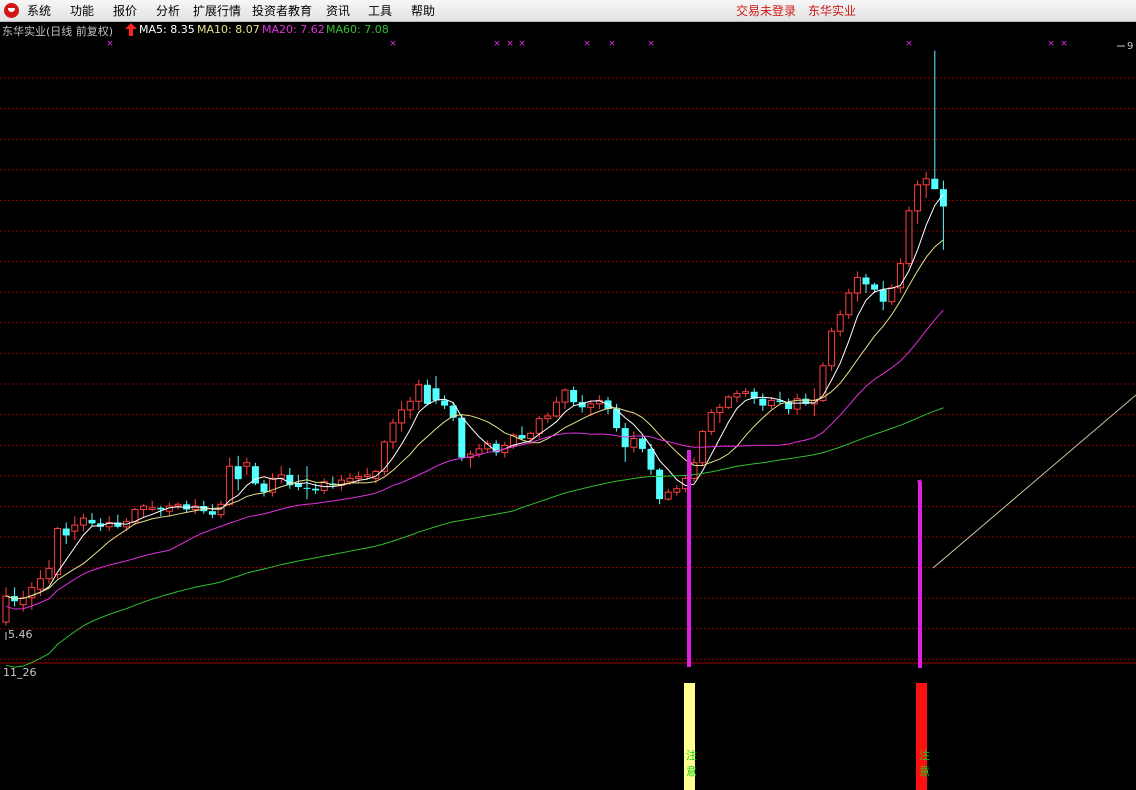 The width and height of the screenshot is (1136, 790). Describe the element at coordinates (82, 10) in the screenshot. I see `menu-function: 功能` at that location.